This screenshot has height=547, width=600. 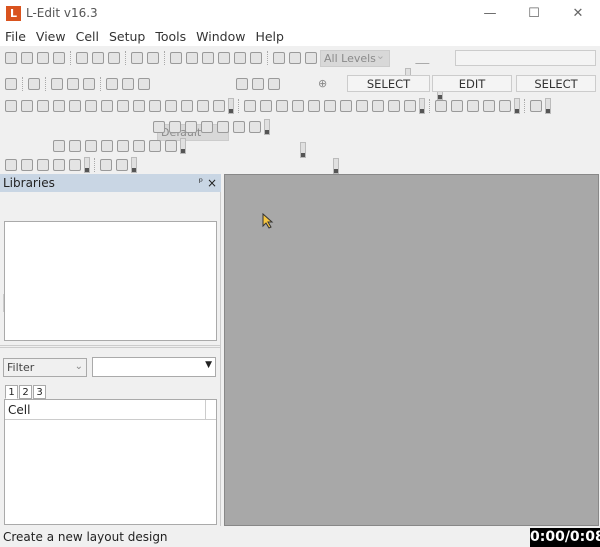 What do you see at coordinates (45, 367) in the screenshot?
I see `filter-dropdown: Filter ⌄` at bounding box center [45, 367].